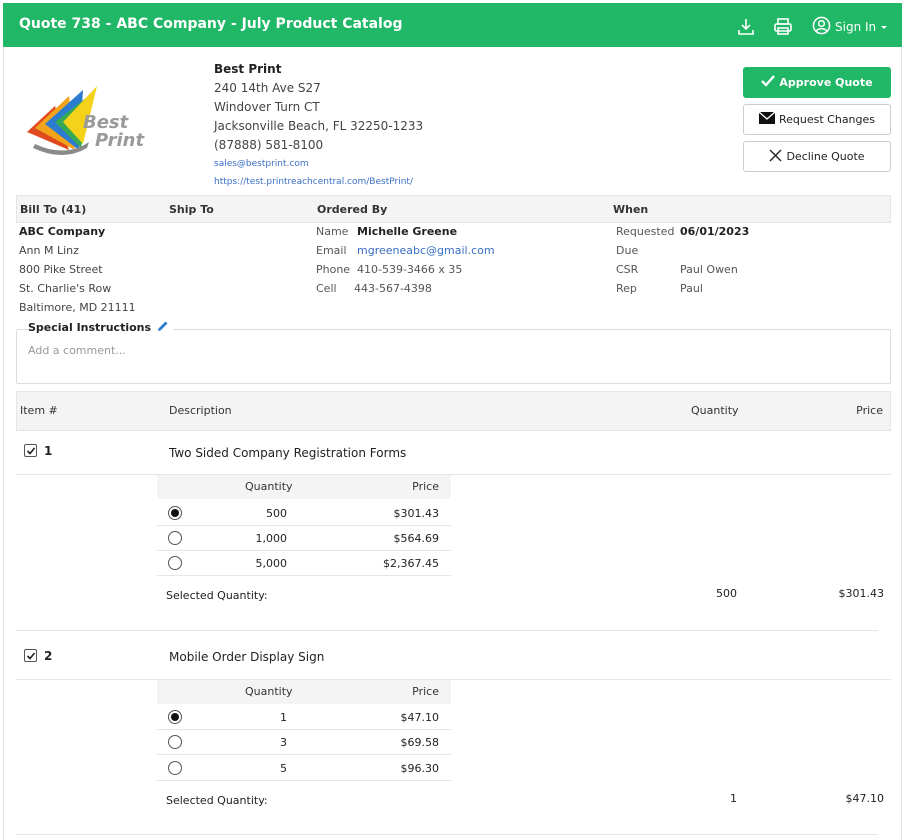 This screenshot has height=840, width=905. What do you see at coordinates (767, 119) in the screenshot?
I see `envelope-icon` at bounding box center [767, 119].